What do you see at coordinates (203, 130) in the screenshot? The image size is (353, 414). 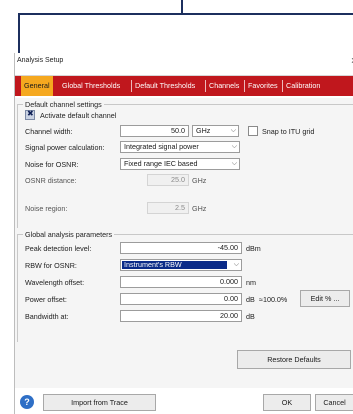 I see `channel-width-unit-value: GHz` at bounding box center [203, 130].